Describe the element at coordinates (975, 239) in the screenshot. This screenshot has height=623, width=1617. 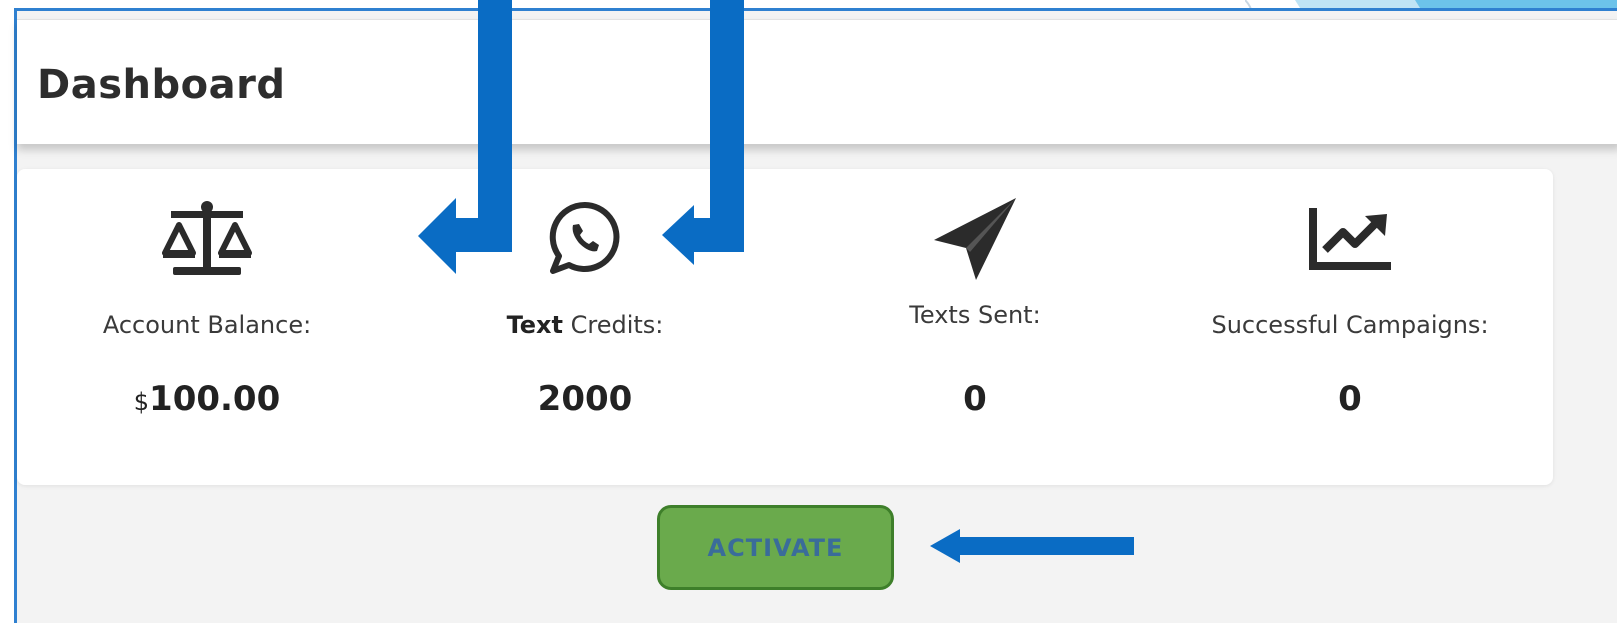
I see `paper-plane-icon` at that location.